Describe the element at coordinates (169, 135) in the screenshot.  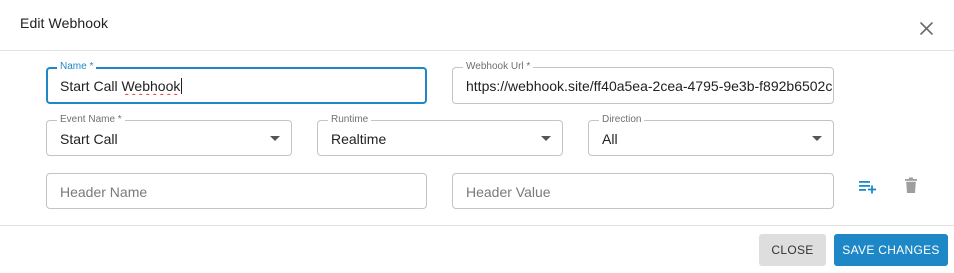
I see `event-name-select: Event Name * Start Call` at that location.